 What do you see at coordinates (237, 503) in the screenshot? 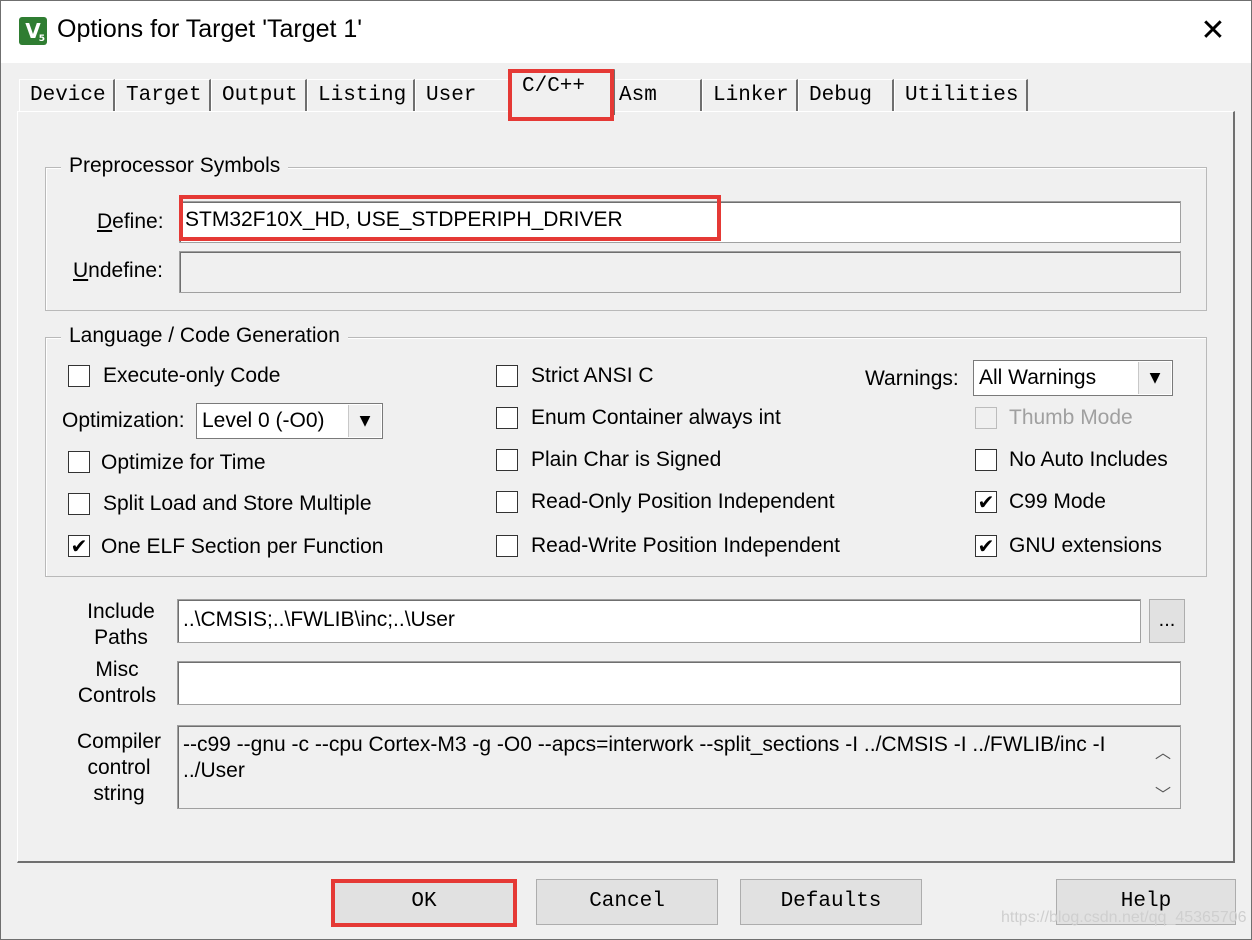
I see `split-load-label: Split Load and Store Multiple` at bounding box center [237, 503].